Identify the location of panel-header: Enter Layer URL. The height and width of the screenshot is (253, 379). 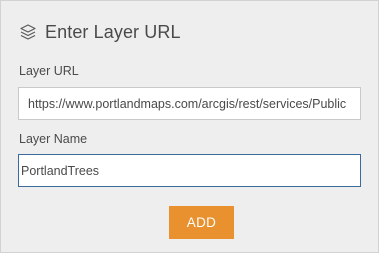
(100, 32).